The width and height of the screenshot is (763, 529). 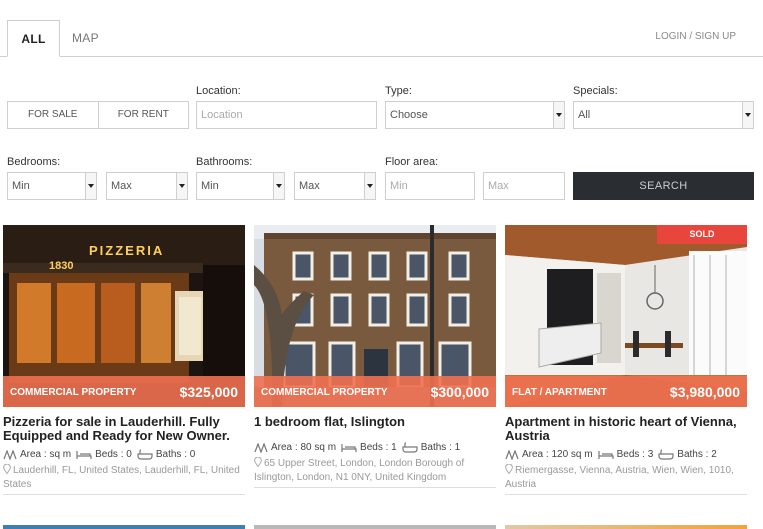 What do you see at coordinates (89, 38) in the screenshot?
I see `tab-map: MAP` at bounding box center [89, 38].